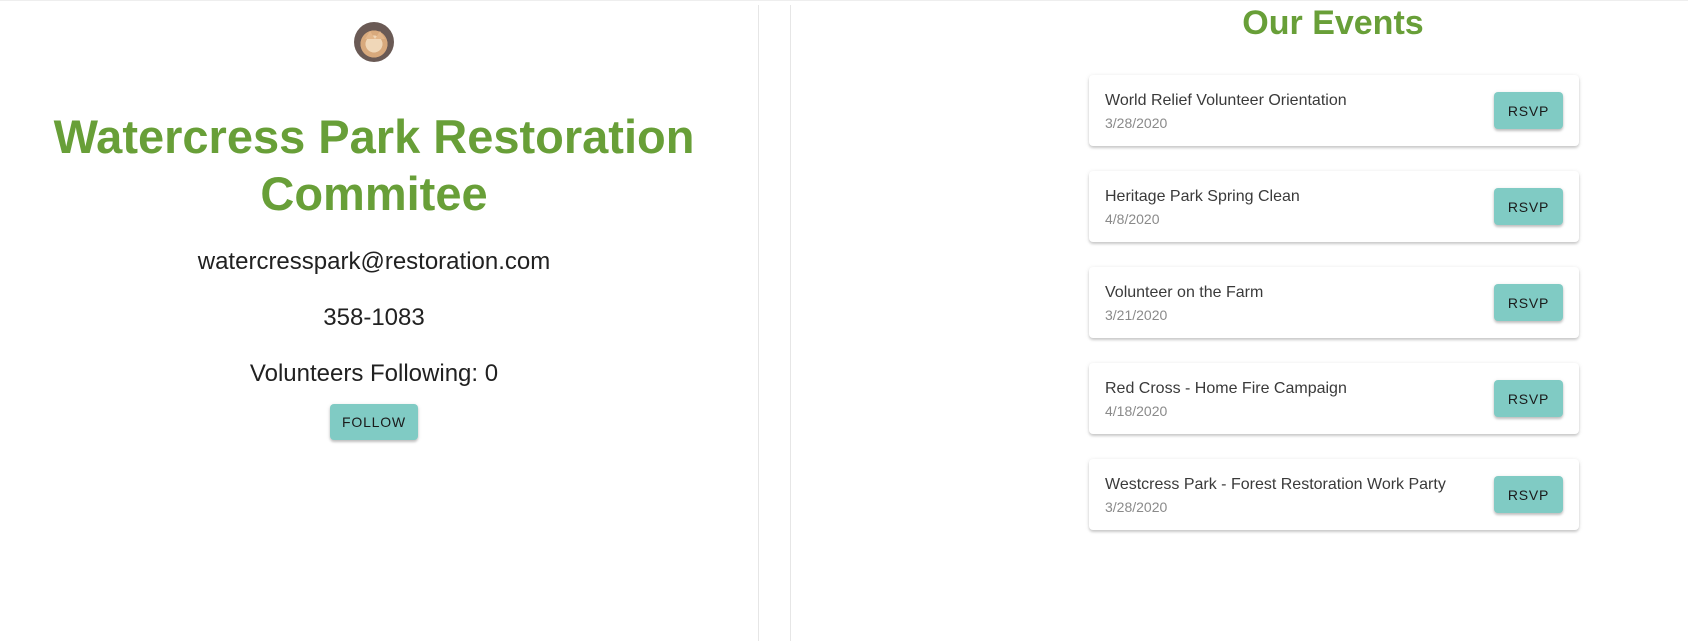 This screenshot has height=641, width=1688. I want to click on top-border, so click(844, 0).